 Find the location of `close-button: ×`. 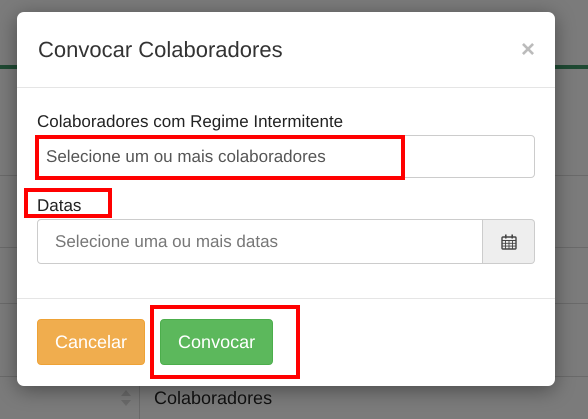

close-button: × is located at coordinates (527, 50).